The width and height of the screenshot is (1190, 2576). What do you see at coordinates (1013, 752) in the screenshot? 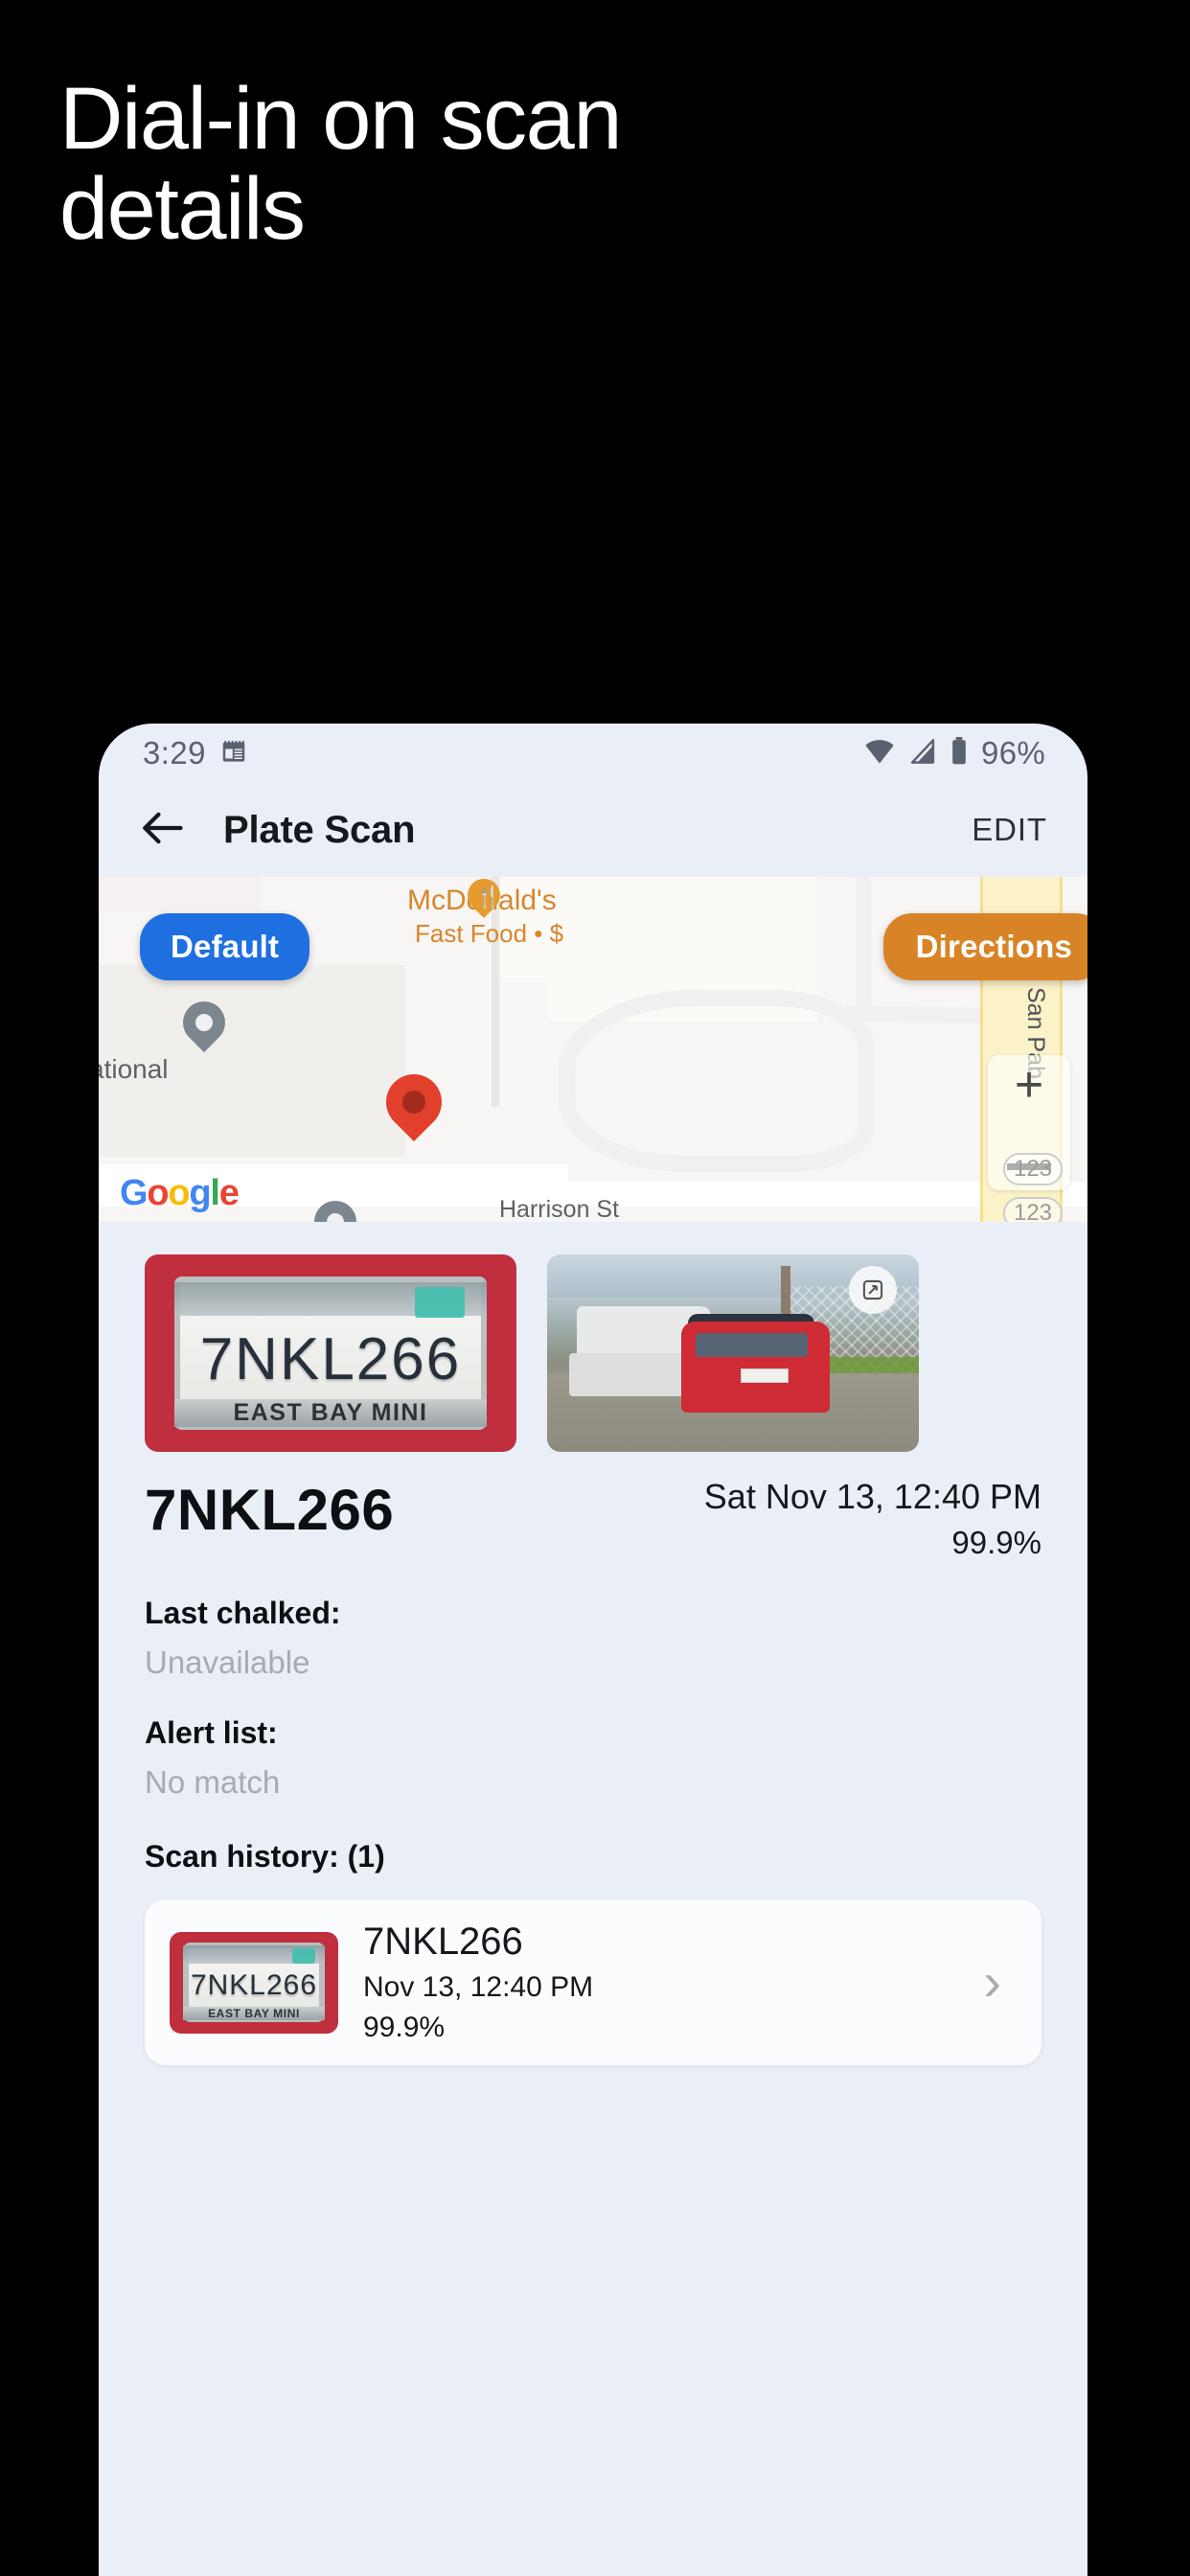
I see `battery-percent: 96%` at bounding box center [1013, 752].